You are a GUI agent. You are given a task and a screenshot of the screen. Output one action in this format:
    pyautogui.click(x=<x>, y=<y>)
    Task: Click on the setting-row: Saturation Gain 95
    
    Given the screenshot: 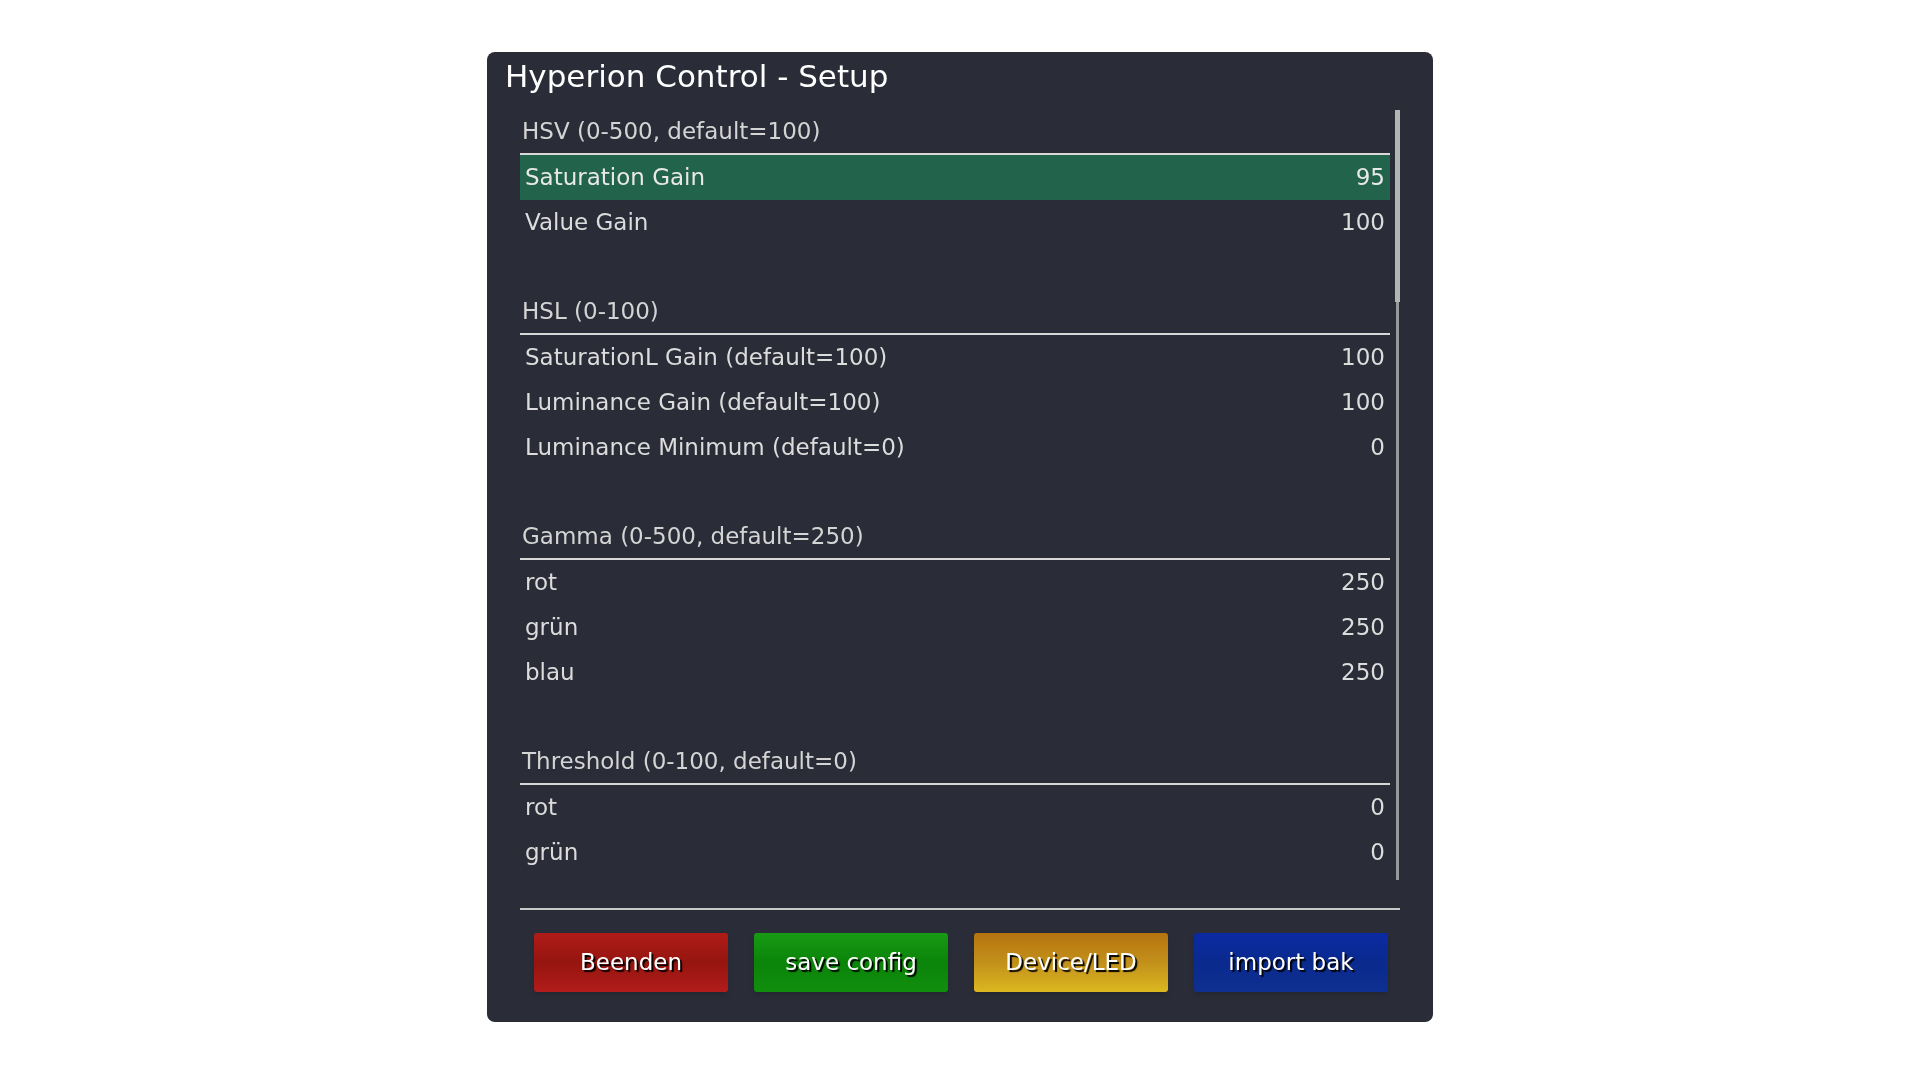 What is the action you would take?
    pyautogui.click(x=955, y=177)
    